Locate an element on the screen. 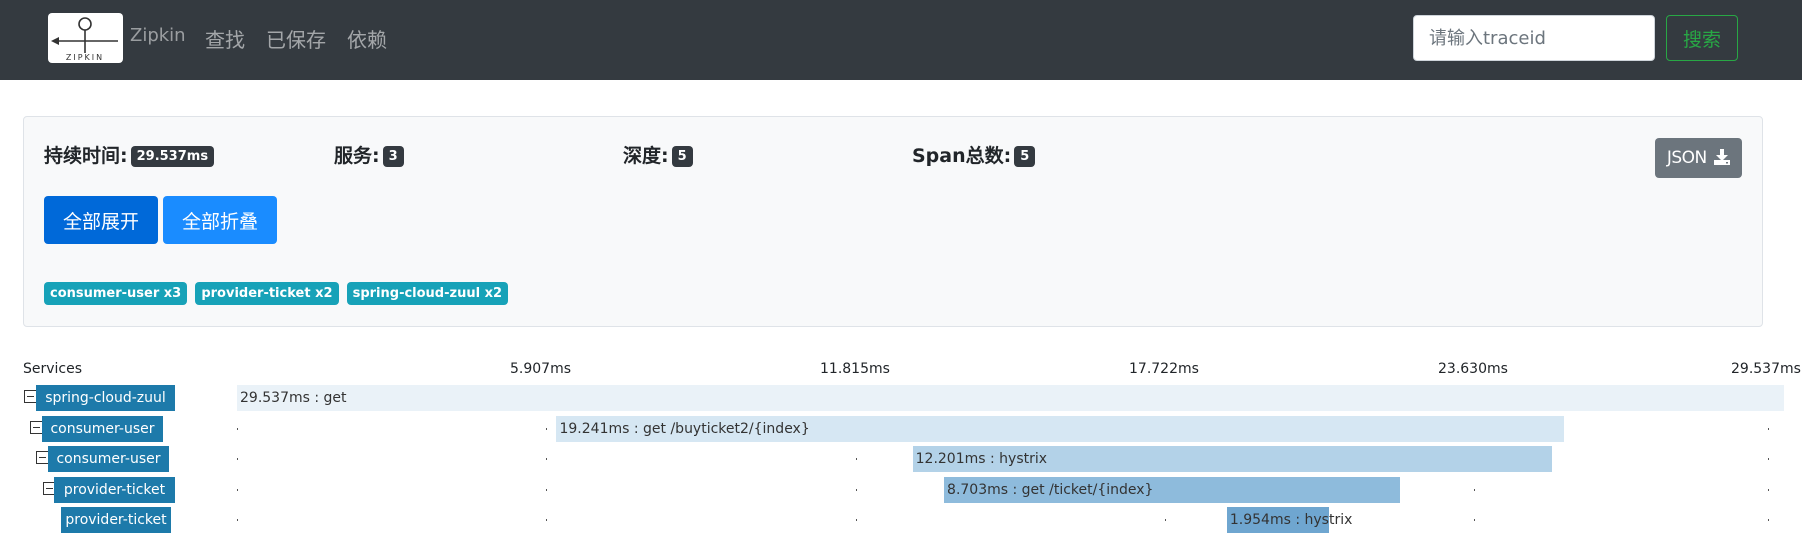  span-label: 12.201ms : hystrix is located at coordinates (981, 459).